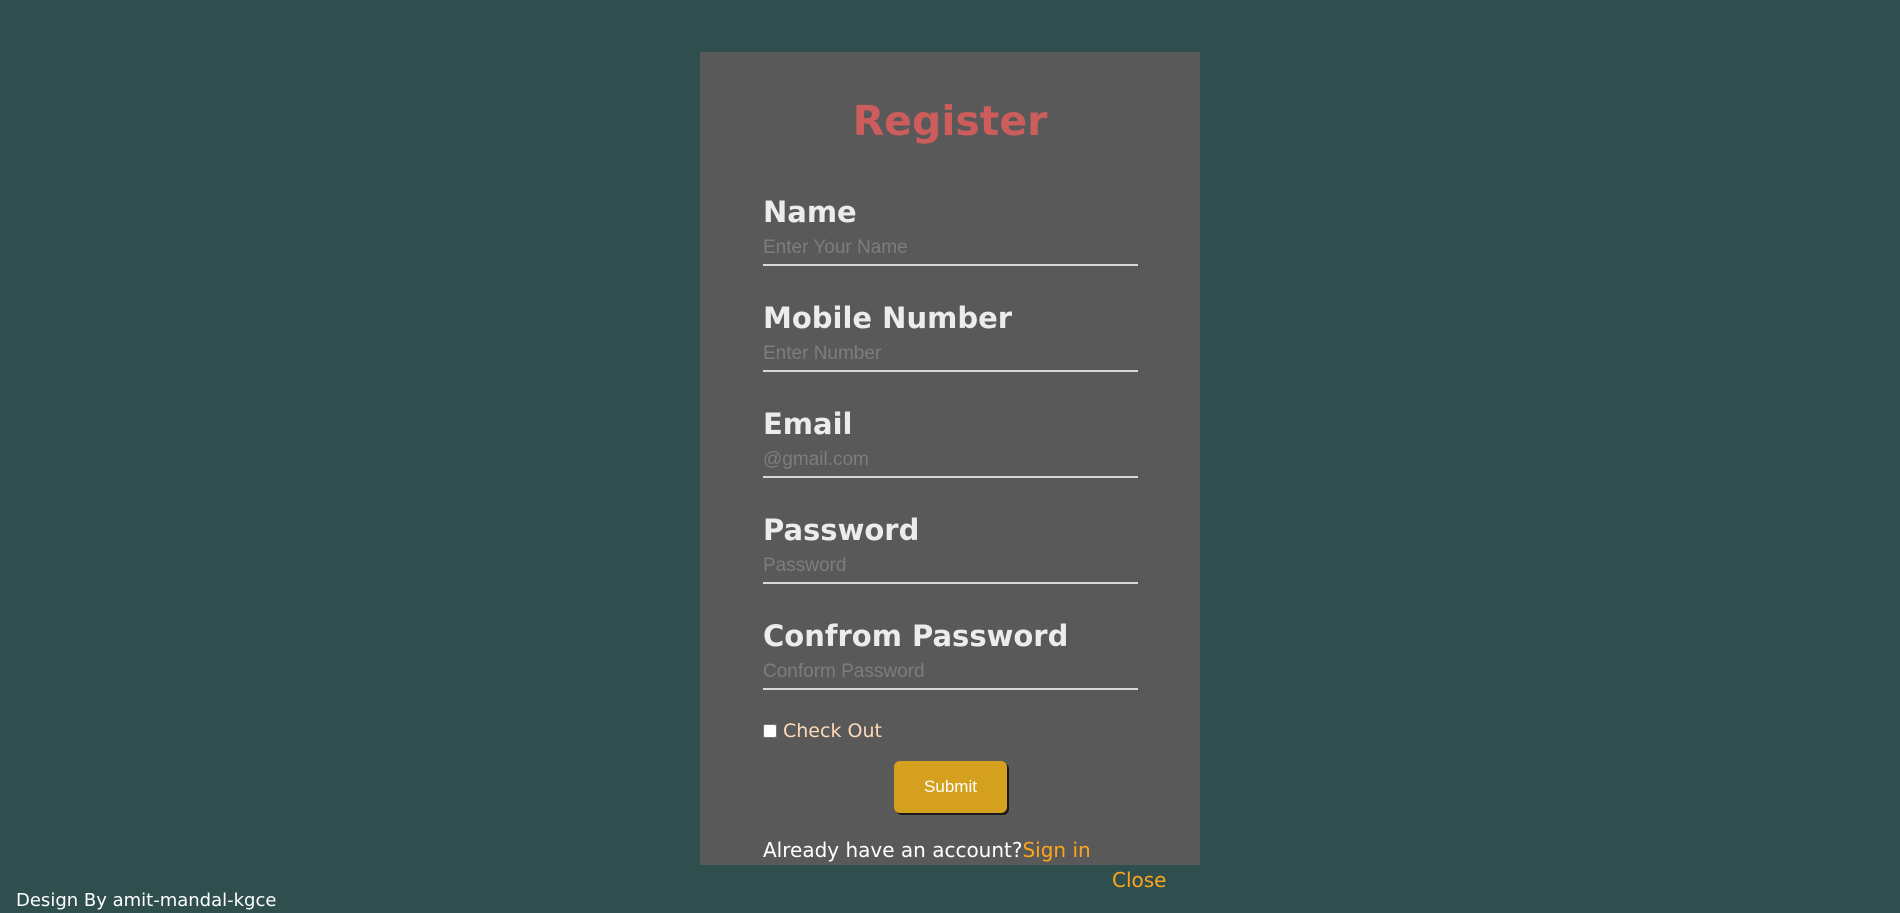 This screenshot has width=1900, height=913. I want to click on email-field-group: Email, so click(950, 442).